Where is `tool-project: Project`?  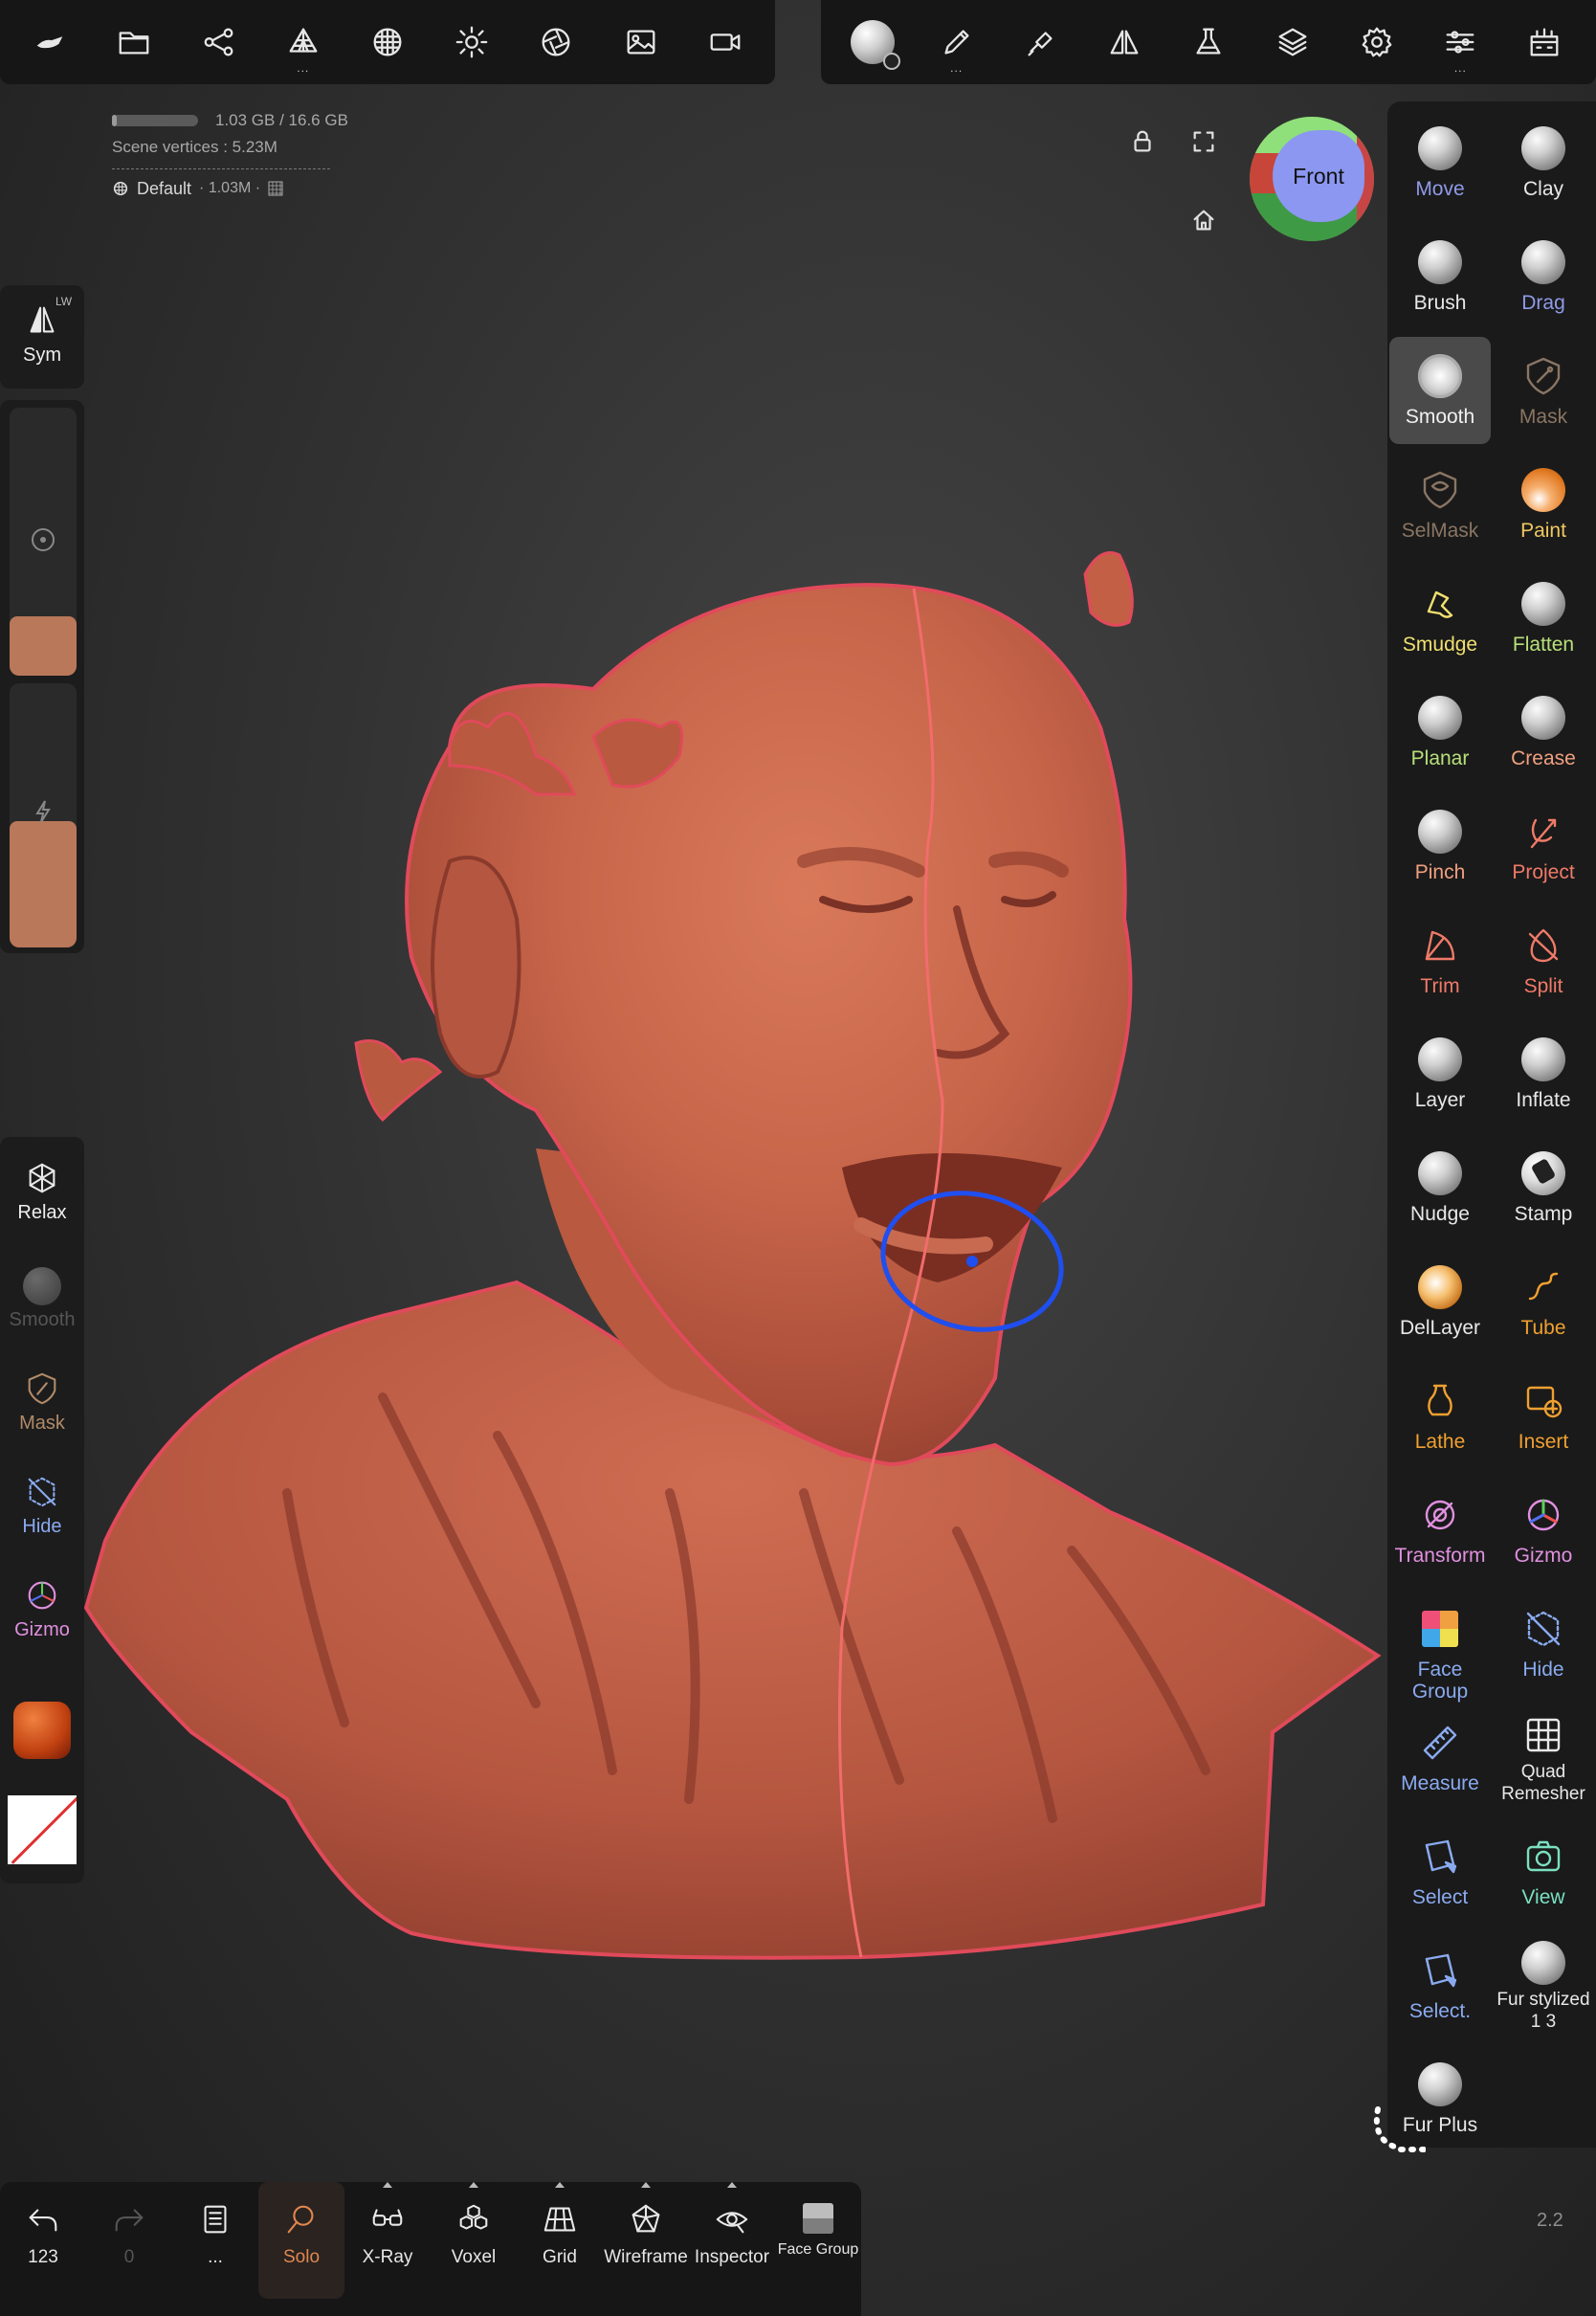
tool-project: Project is located at coordinates (1544, 846).